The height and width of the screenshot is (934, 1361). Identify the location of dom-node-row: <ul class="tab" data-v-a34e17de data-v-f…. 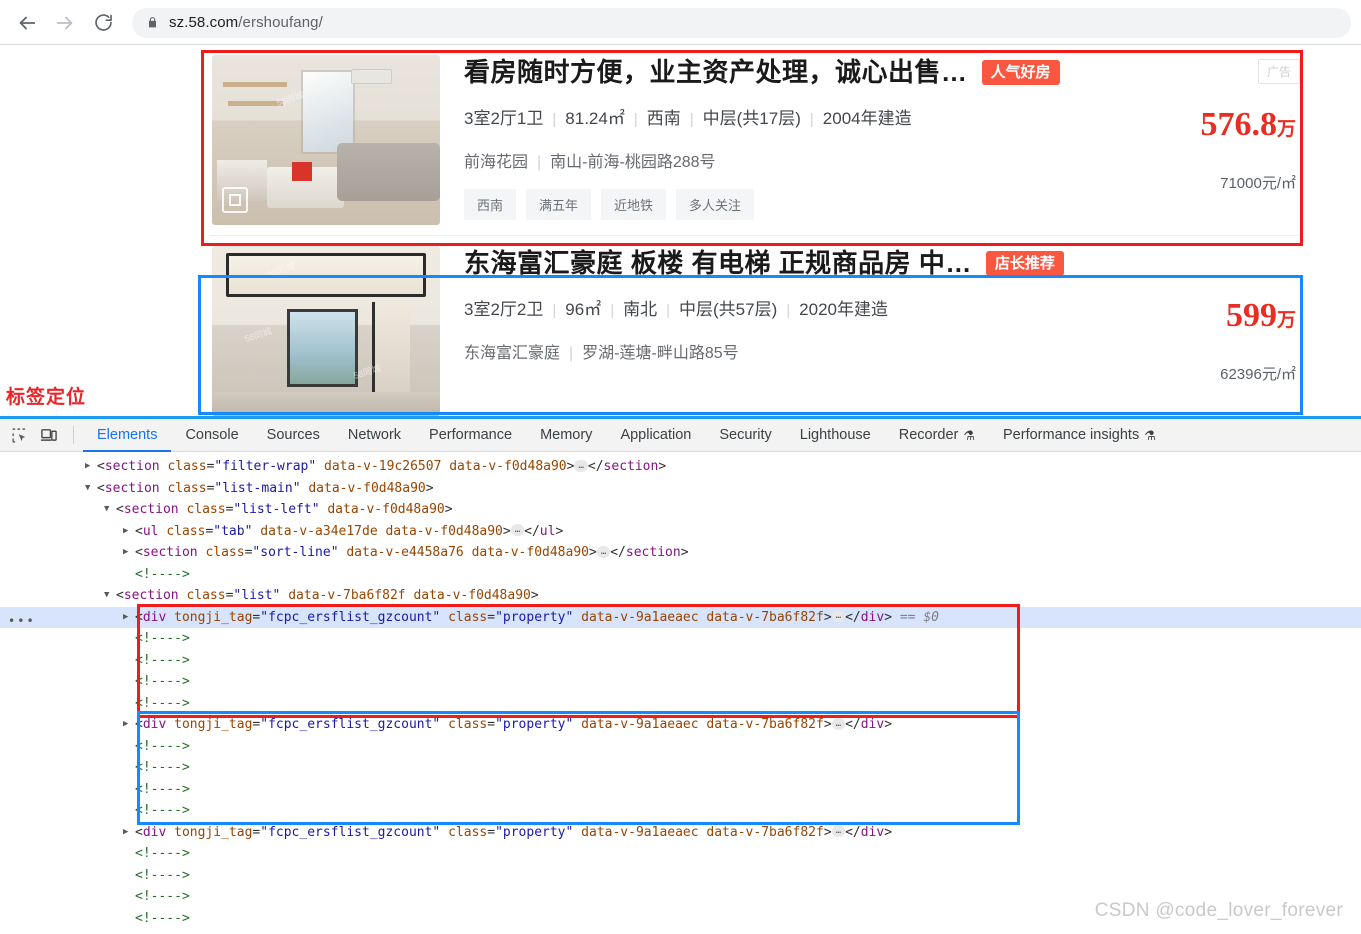
(680, 532).